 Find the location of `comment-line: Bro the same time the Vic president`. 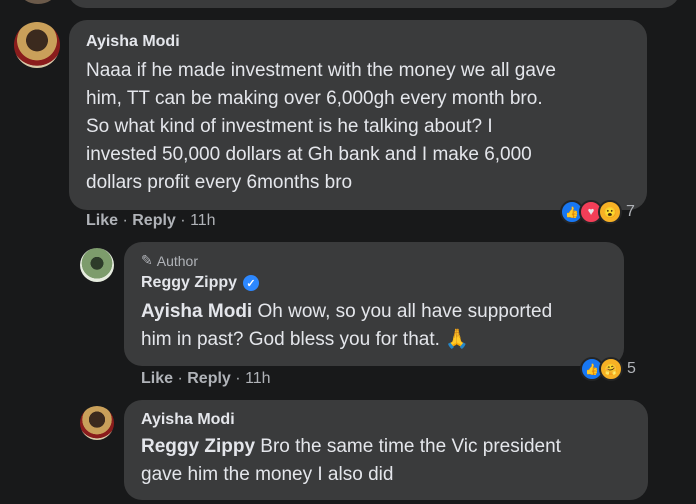

comment-line: Bro the same time the Vic president is located at coordinates (410, 446).